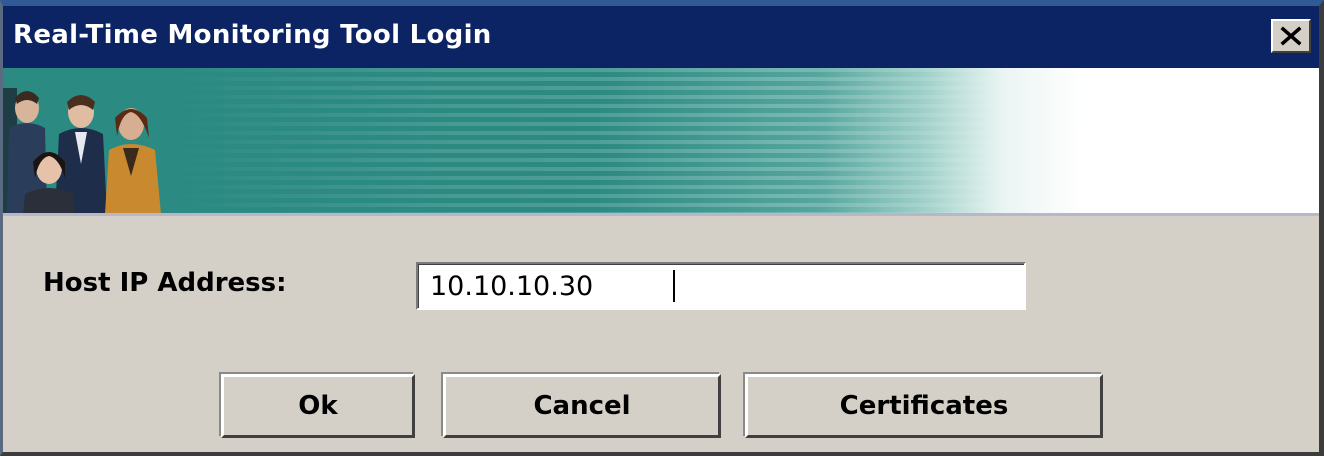  Describe the element at coordinates (582, 406) in the screenshot. I see `cancel-button: Cancel` at that location.